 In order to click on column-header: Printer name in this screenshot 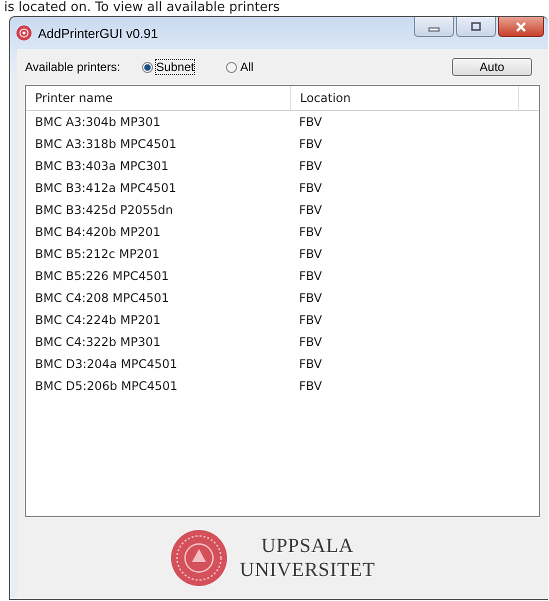, I will do `click(158, 98)`.